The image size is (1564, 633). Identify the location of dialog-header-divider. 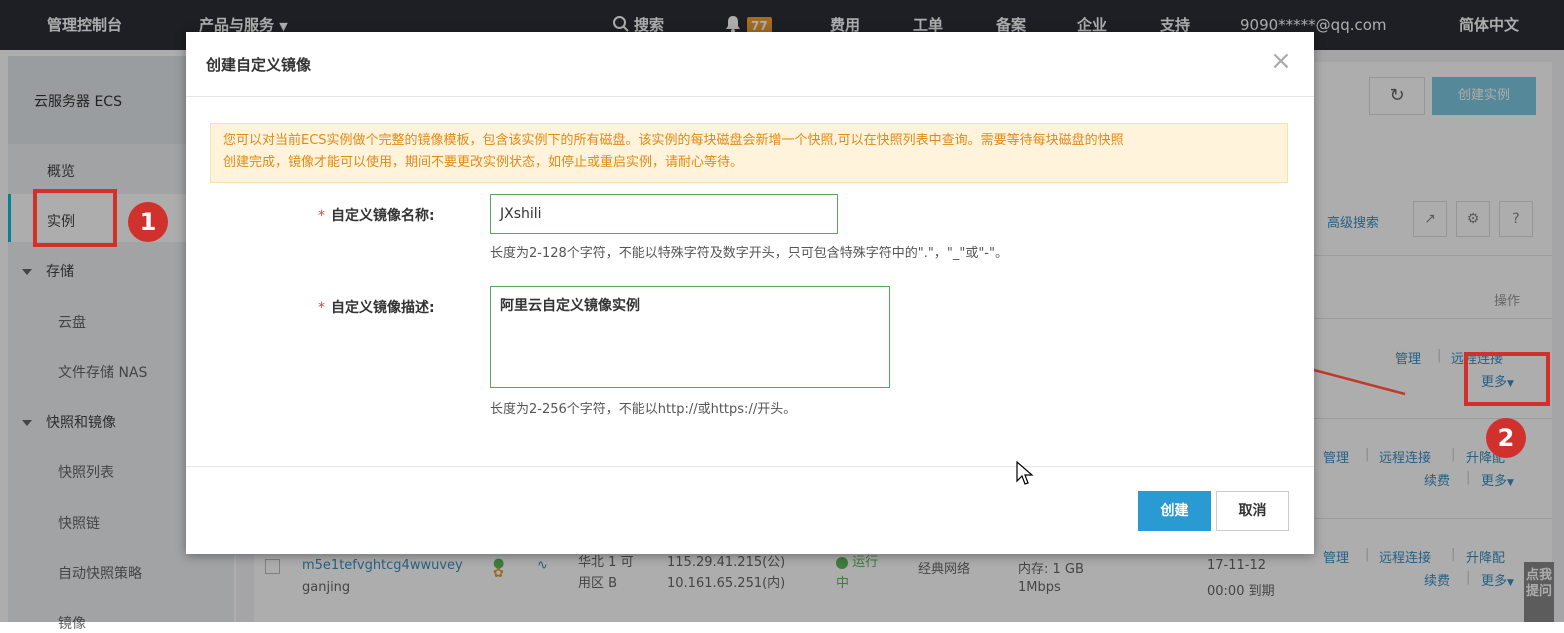
(750, 96).